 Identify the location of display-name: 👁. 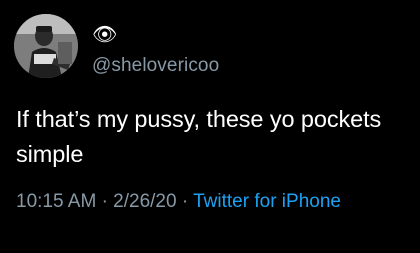
(104, 35).